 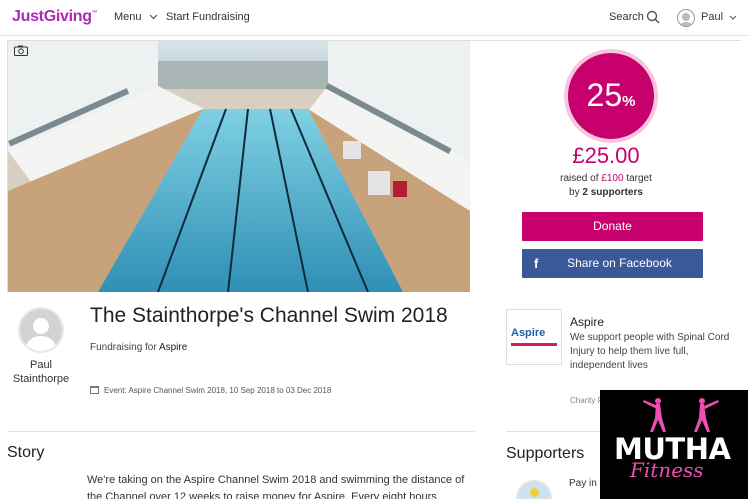 I want to click on supporters-count: 2 supporters, so click(x=612, y=192).